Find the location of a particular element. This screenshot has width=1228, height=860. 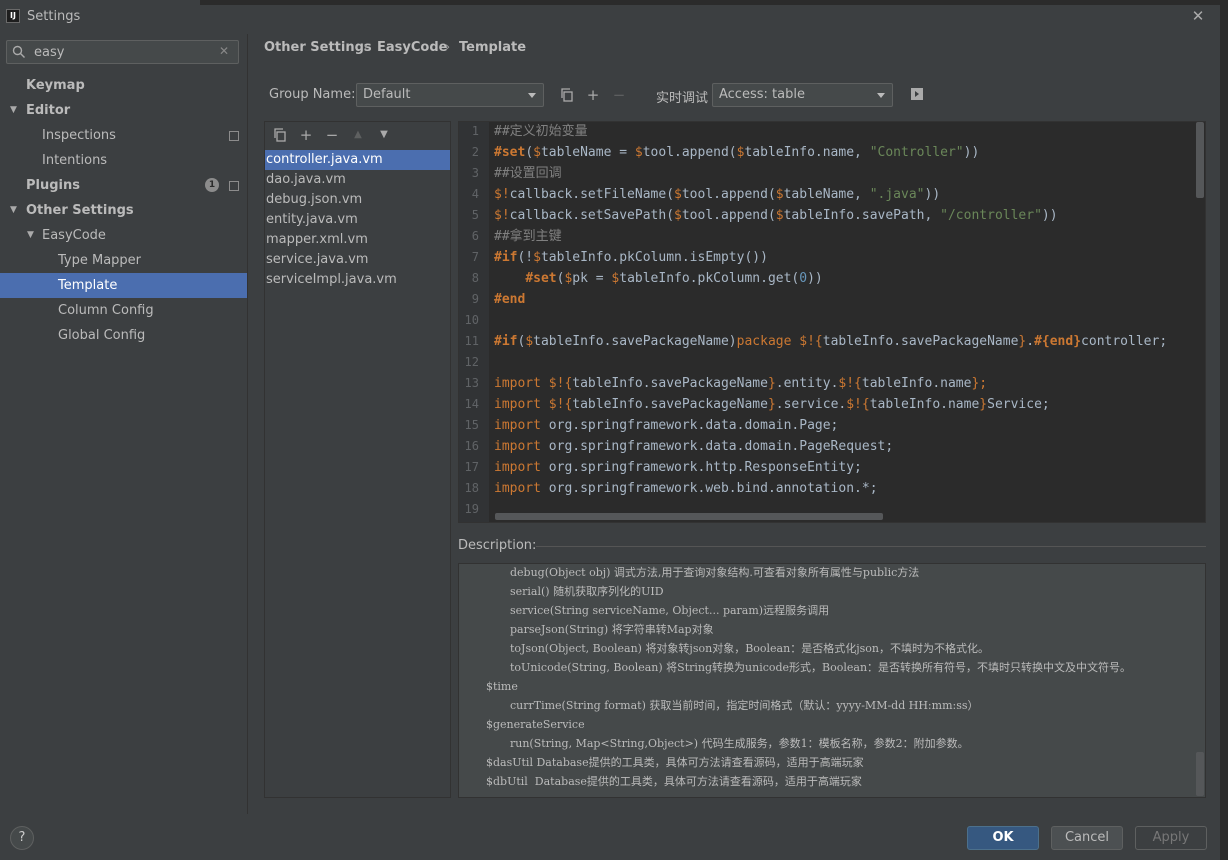

sidebar-item-column-config: Column Config is located at coordinates (123, 310).